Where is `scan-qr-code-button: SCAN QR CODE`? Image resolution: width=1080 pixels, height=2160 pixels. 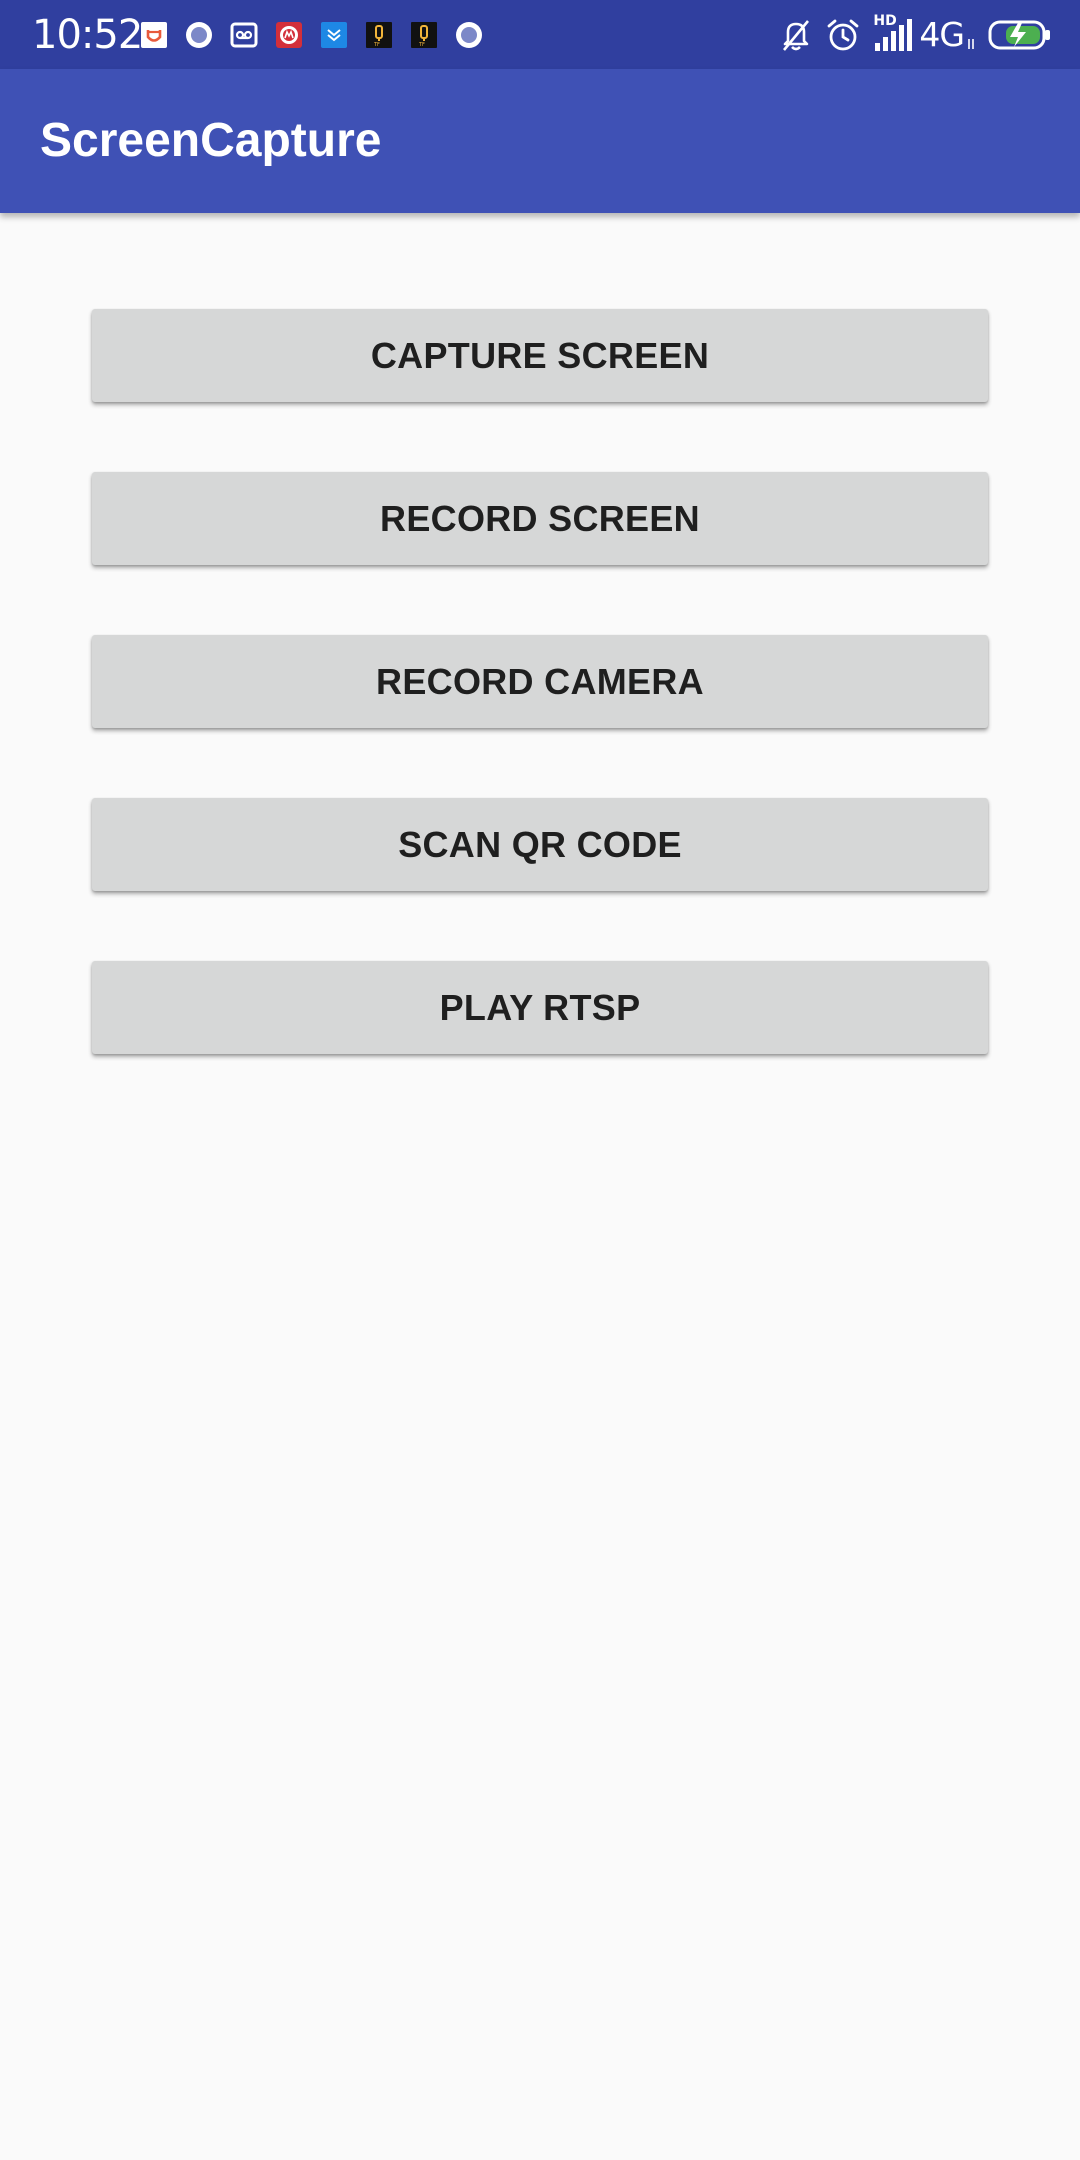 scan-qr-code-button: SCAN QR CODE is located at coordinates (540, 844).